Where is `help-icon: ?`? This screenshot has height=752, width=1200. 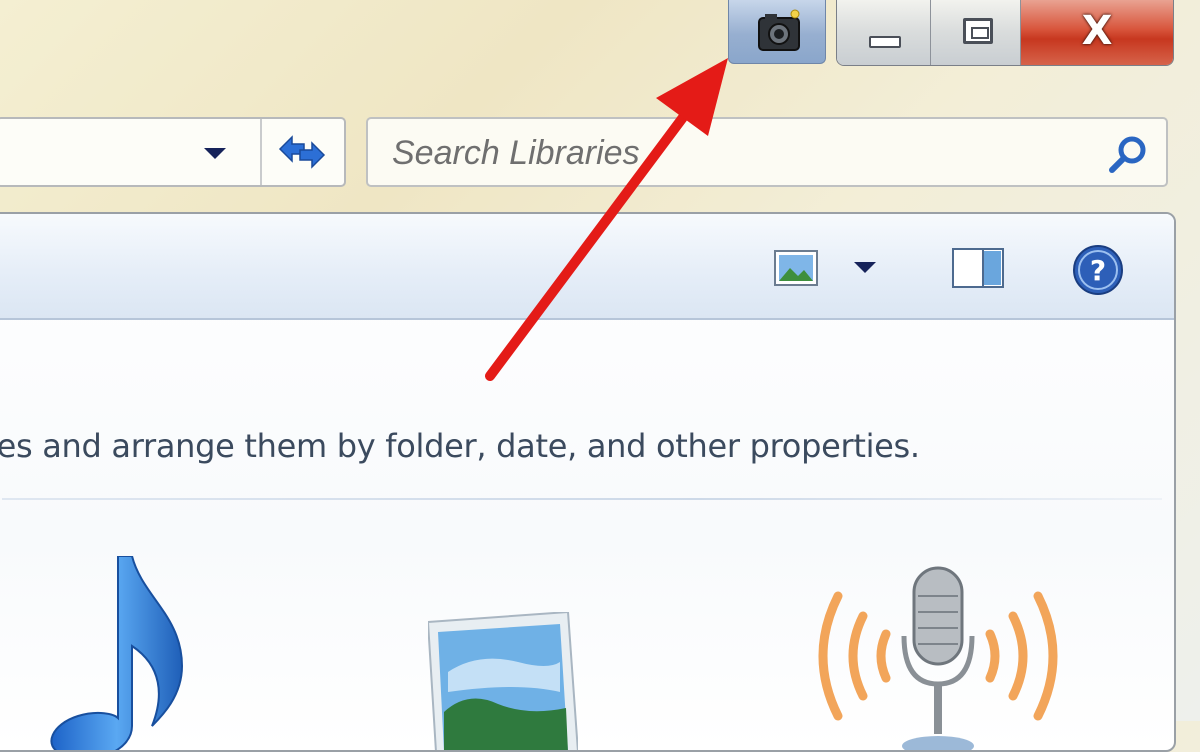
help-icon: ? is located at coordinates (1098, 270).